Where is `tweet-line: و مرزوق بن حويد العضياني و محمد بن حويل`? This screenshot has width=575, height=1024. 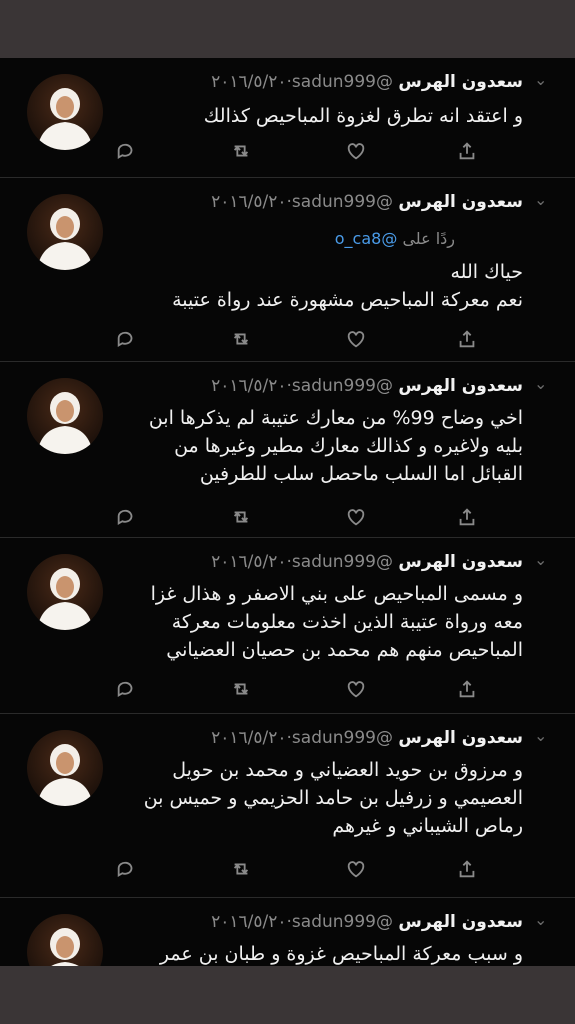
tweet-line: و مرزوق بن حويد العضياني و محمد بن حويل is located at coordinates (347, 770).